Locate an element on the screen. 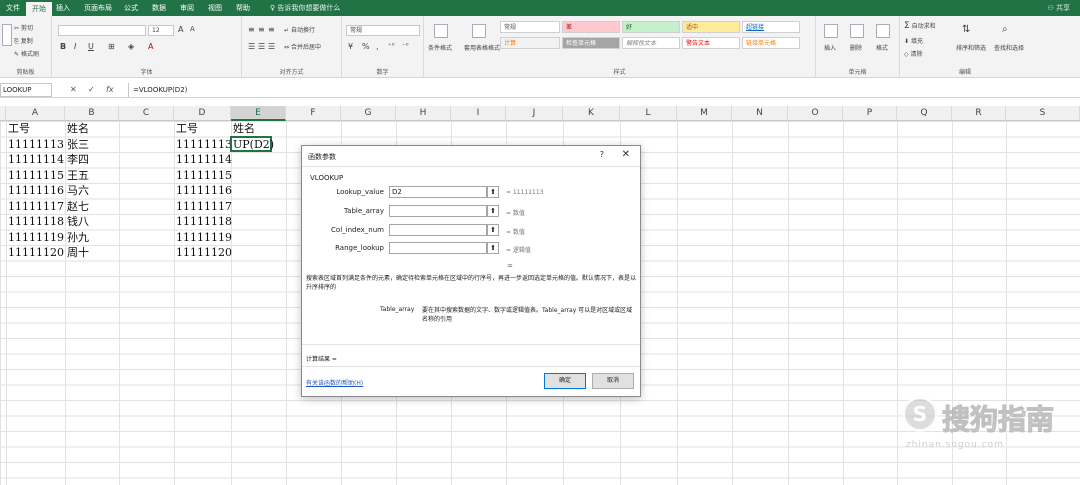  align-bottom-icon: ≡ is located at coordinates (271, 29).